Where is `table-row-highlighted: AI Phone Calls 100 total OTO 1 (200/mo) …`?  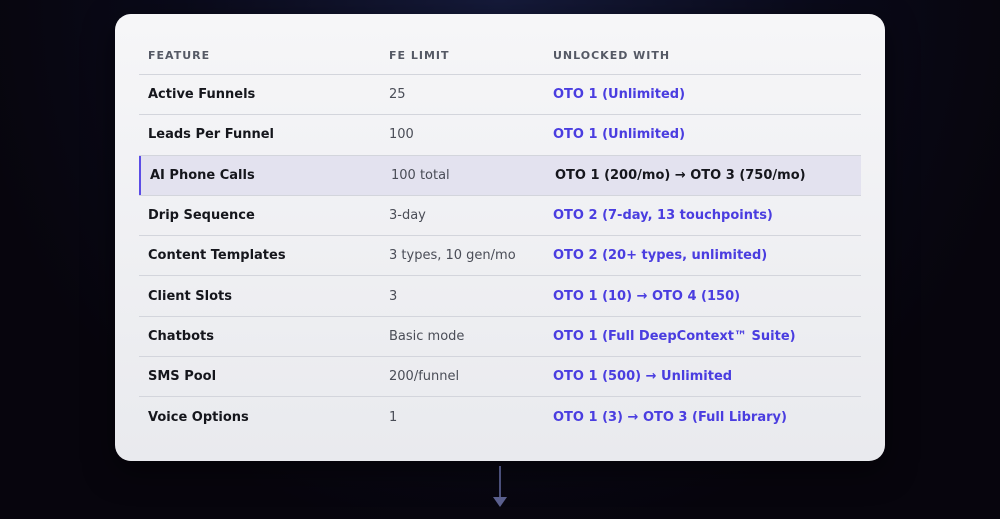
table-row-highlighted: AI Phone Calls 100 total OTO 1 (200/mo) … is located at coordinates (500, 175).